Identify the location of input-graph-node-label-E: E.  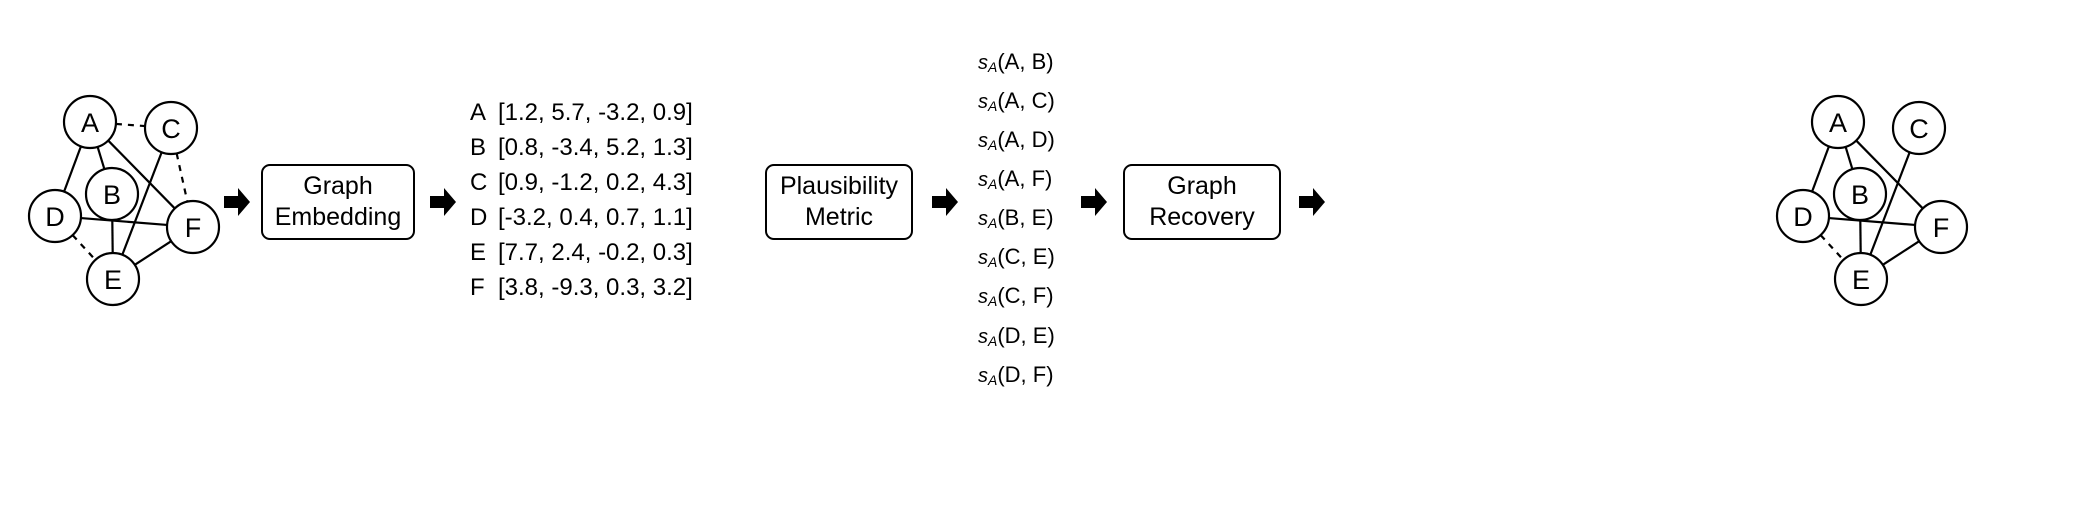
(113, 280).